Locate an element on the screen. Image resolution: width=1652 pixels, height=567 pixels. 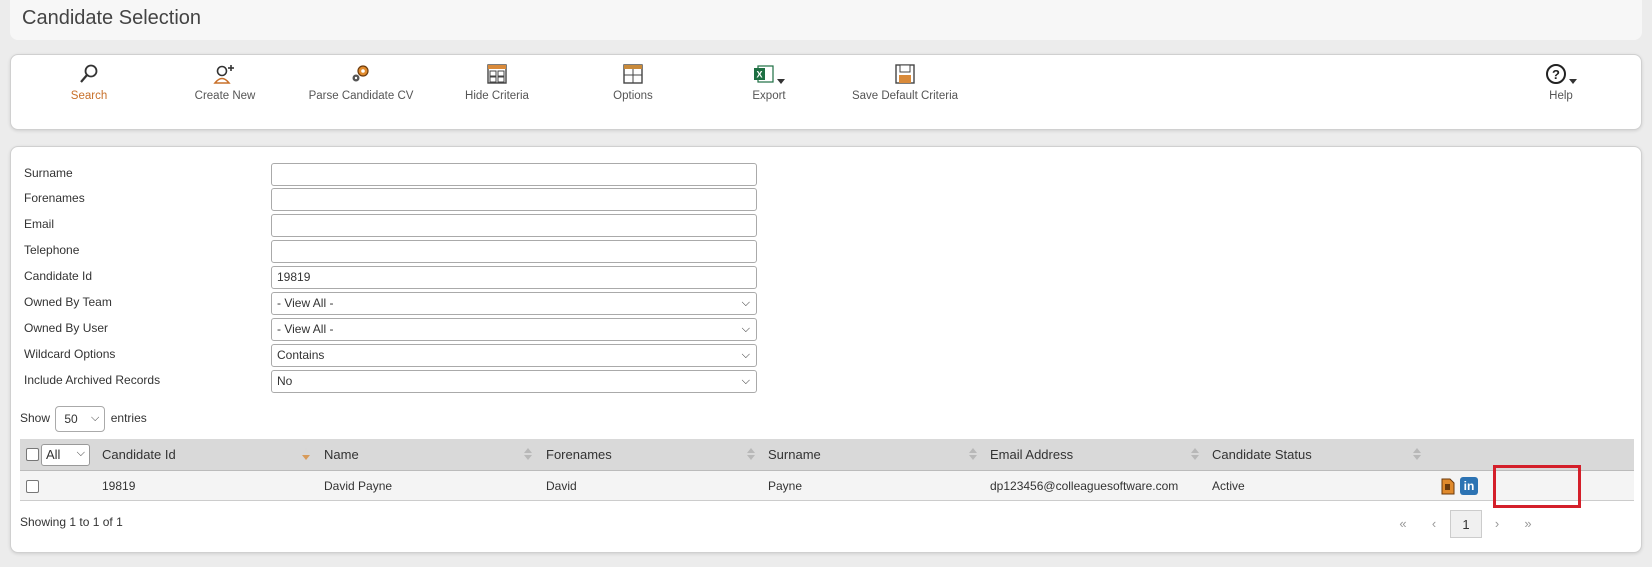
column-forenames: Forenames is located at coordinates (579, 455).